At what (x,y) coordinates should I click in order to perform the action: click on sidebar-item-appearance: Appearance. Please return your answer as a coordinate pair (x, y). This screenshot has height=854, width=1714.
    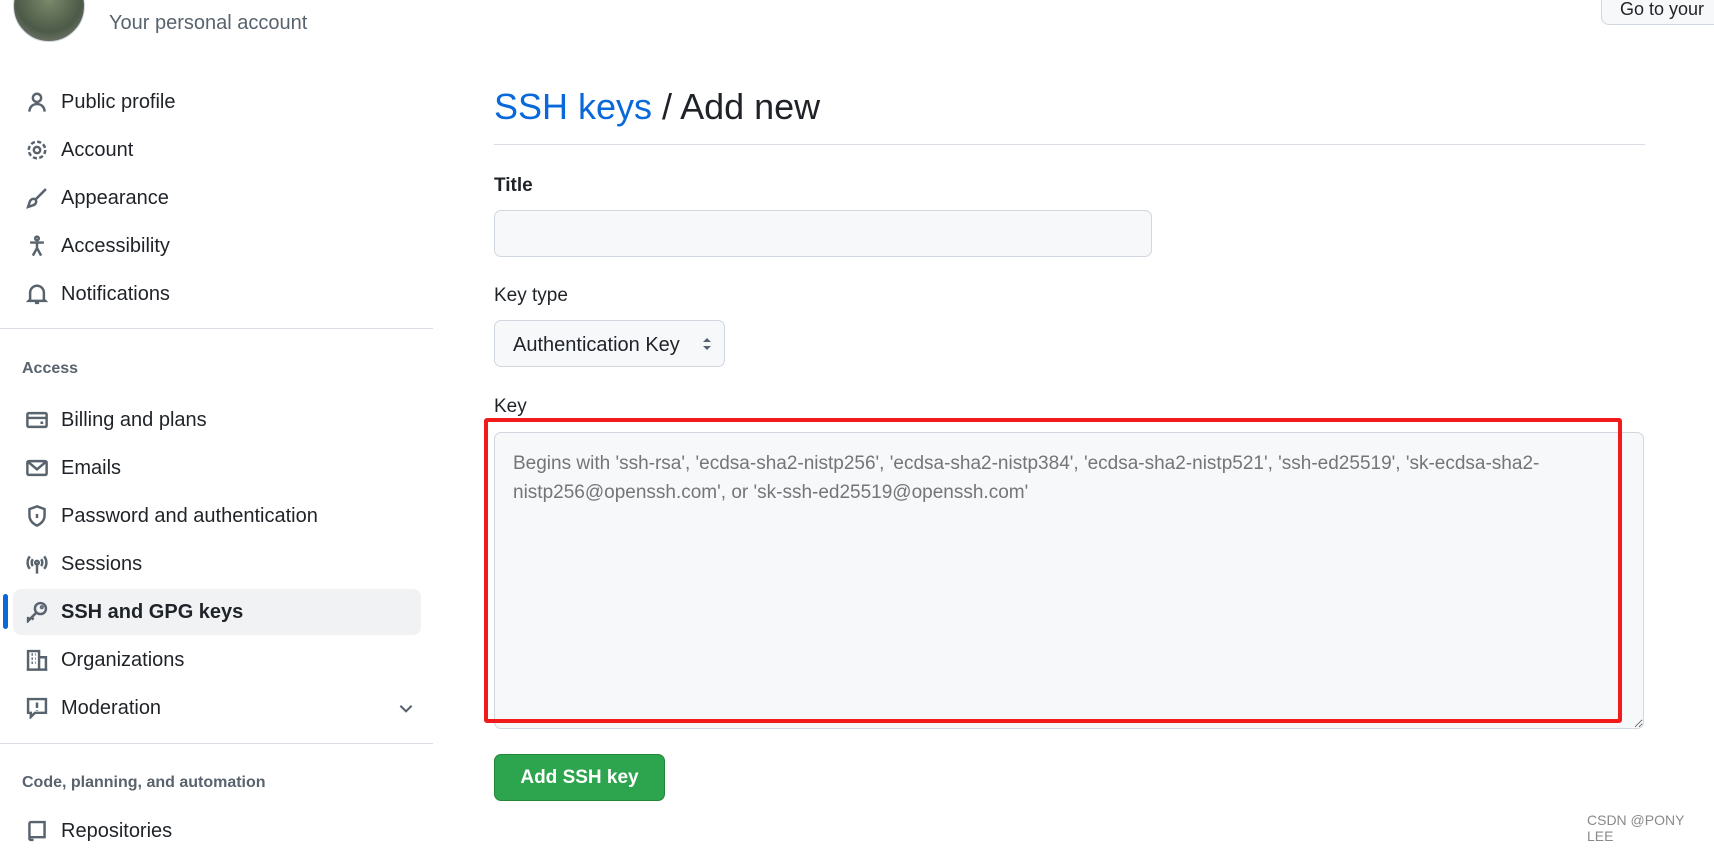
    Looking at the image, I should click on (217, 198).